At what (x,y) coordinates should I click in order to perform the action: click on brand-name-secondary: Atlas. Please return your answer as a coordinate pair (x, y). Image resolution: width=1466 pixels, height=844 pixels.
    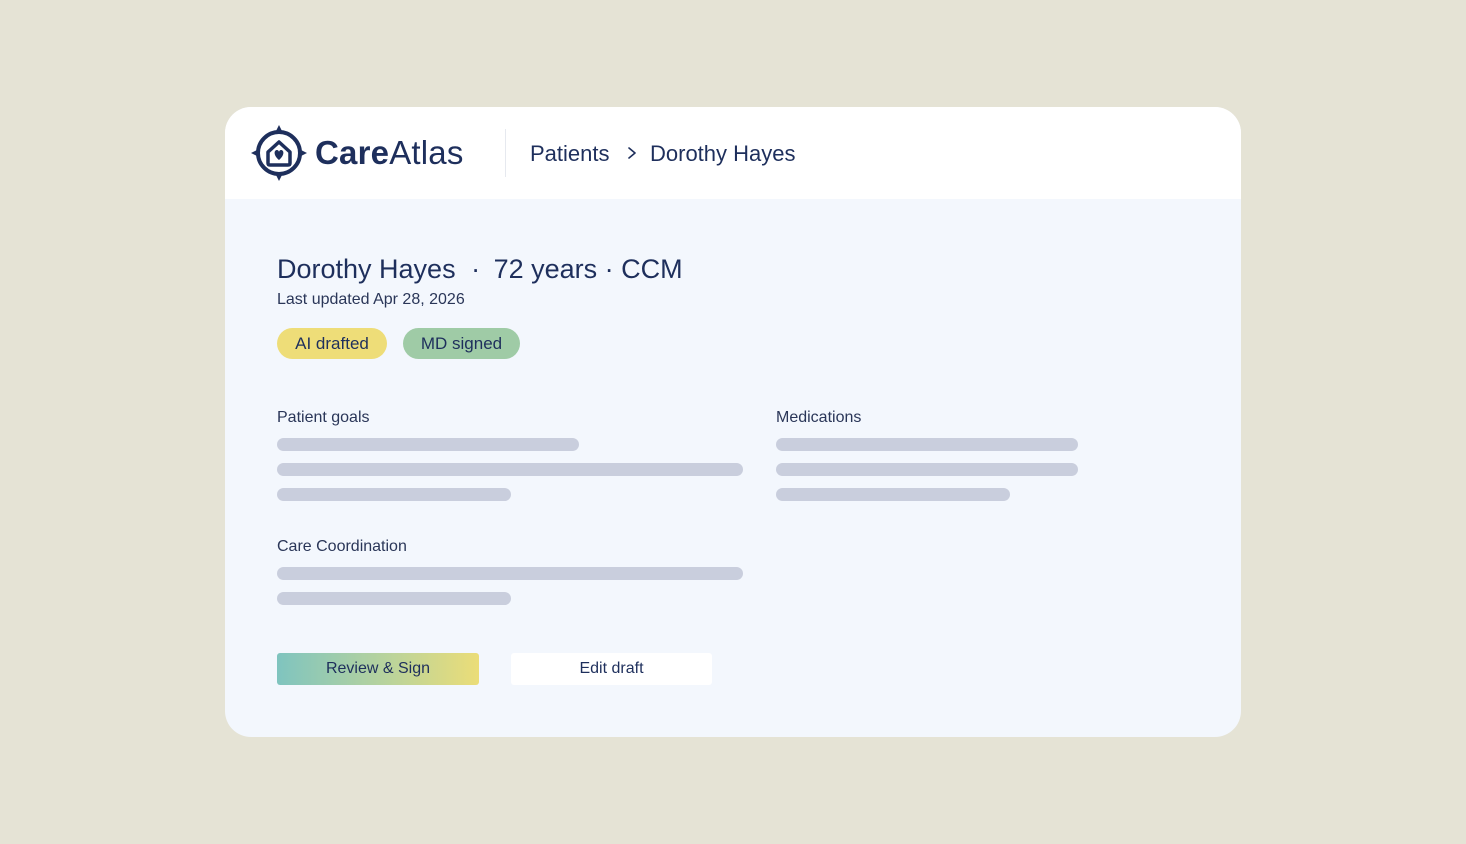
    Looking at the image, I should click on (426, 152).